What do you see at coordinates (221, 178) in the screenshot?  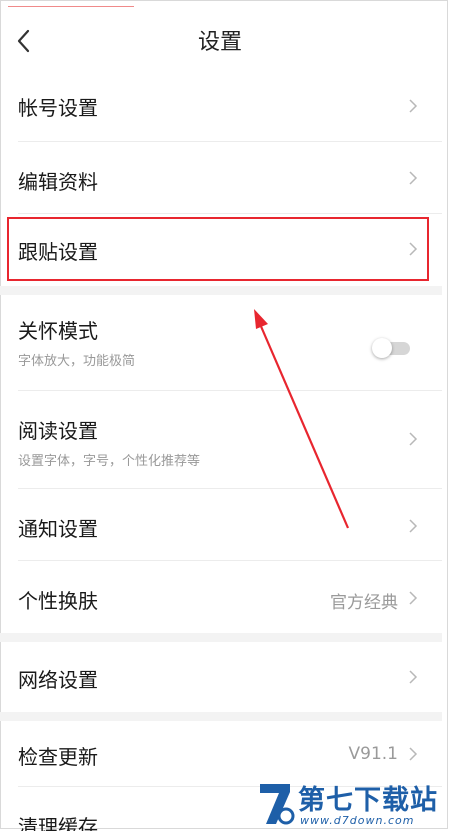 I see `settings-item-edit-profile: 编辑资料` at bounding box center [221, 178].